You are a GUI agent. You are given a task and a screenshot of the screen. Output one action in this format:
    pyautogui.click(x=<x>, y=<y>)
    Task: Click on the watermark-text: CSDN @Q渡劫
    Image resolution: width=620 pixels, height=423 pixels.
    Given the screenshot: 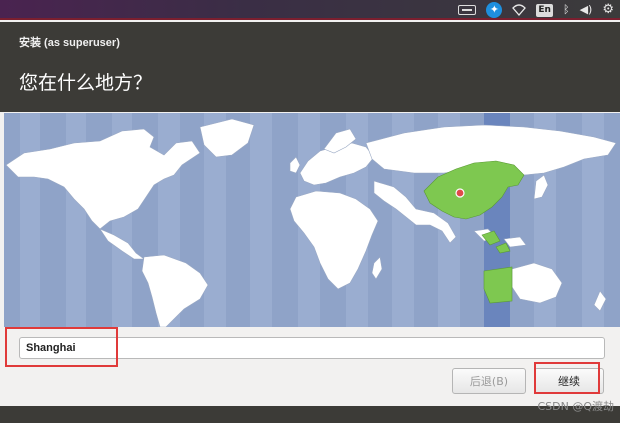 What is the action you would take?
    pyautogui.click(x=575, y=406)
    